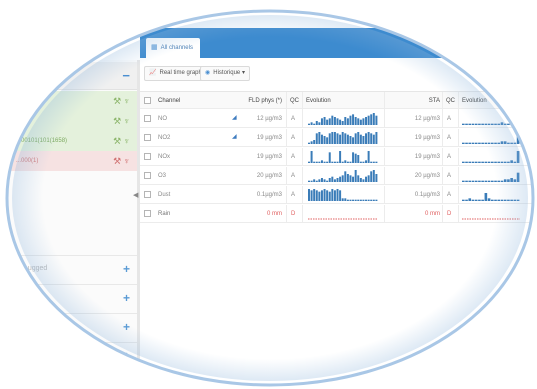 Image resolution: width=537 pixels, height=389 pixels. I want to click on col-channel: Channel, so click(169, 101).